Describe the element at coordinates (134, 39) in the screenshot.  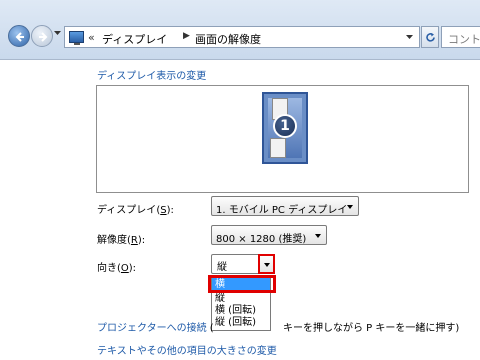
I see `breadcrumb-item-display: ディスプレイ` at that location.